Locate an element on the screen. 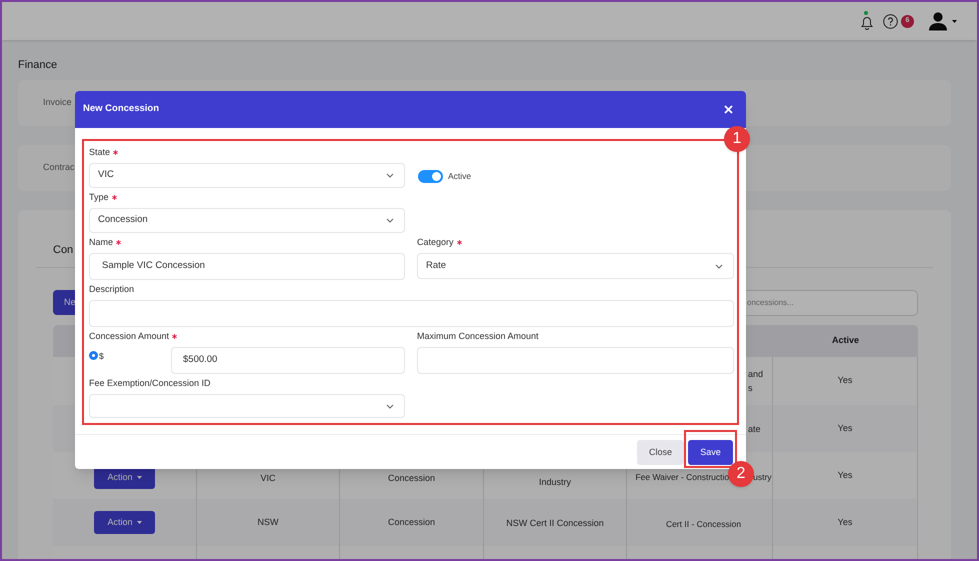 Image resolution: width=979 pixels, height=561 pixels. close-button is located at coordinates (728, 110).